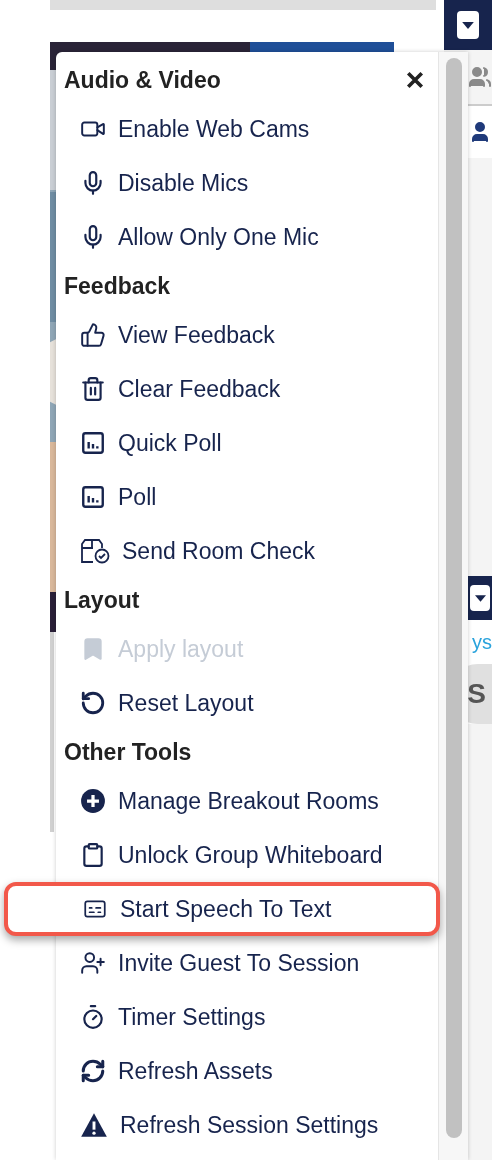 The height and width of the screenshot is (1160, 492). What do you see at coordinates (247, 855) in the screenshot?
I see `menu-item: Unlock Group Whiteboard` at bounding box center [247, 855].